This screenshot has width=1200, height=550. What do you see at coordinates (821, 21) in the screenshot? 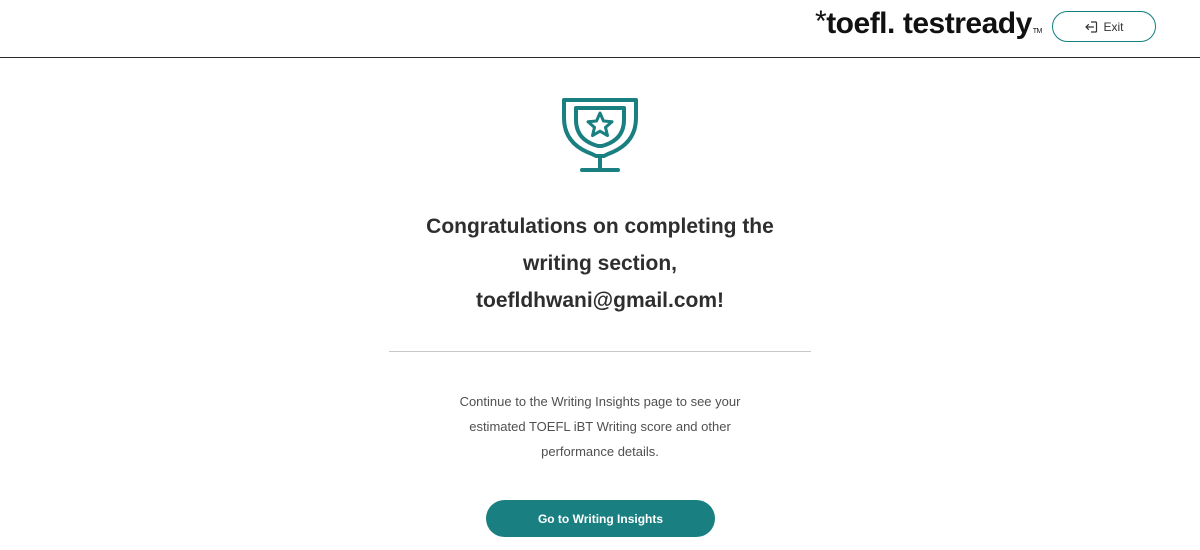
I see `logo-asterisk: *` at bounding box center [821, 21].